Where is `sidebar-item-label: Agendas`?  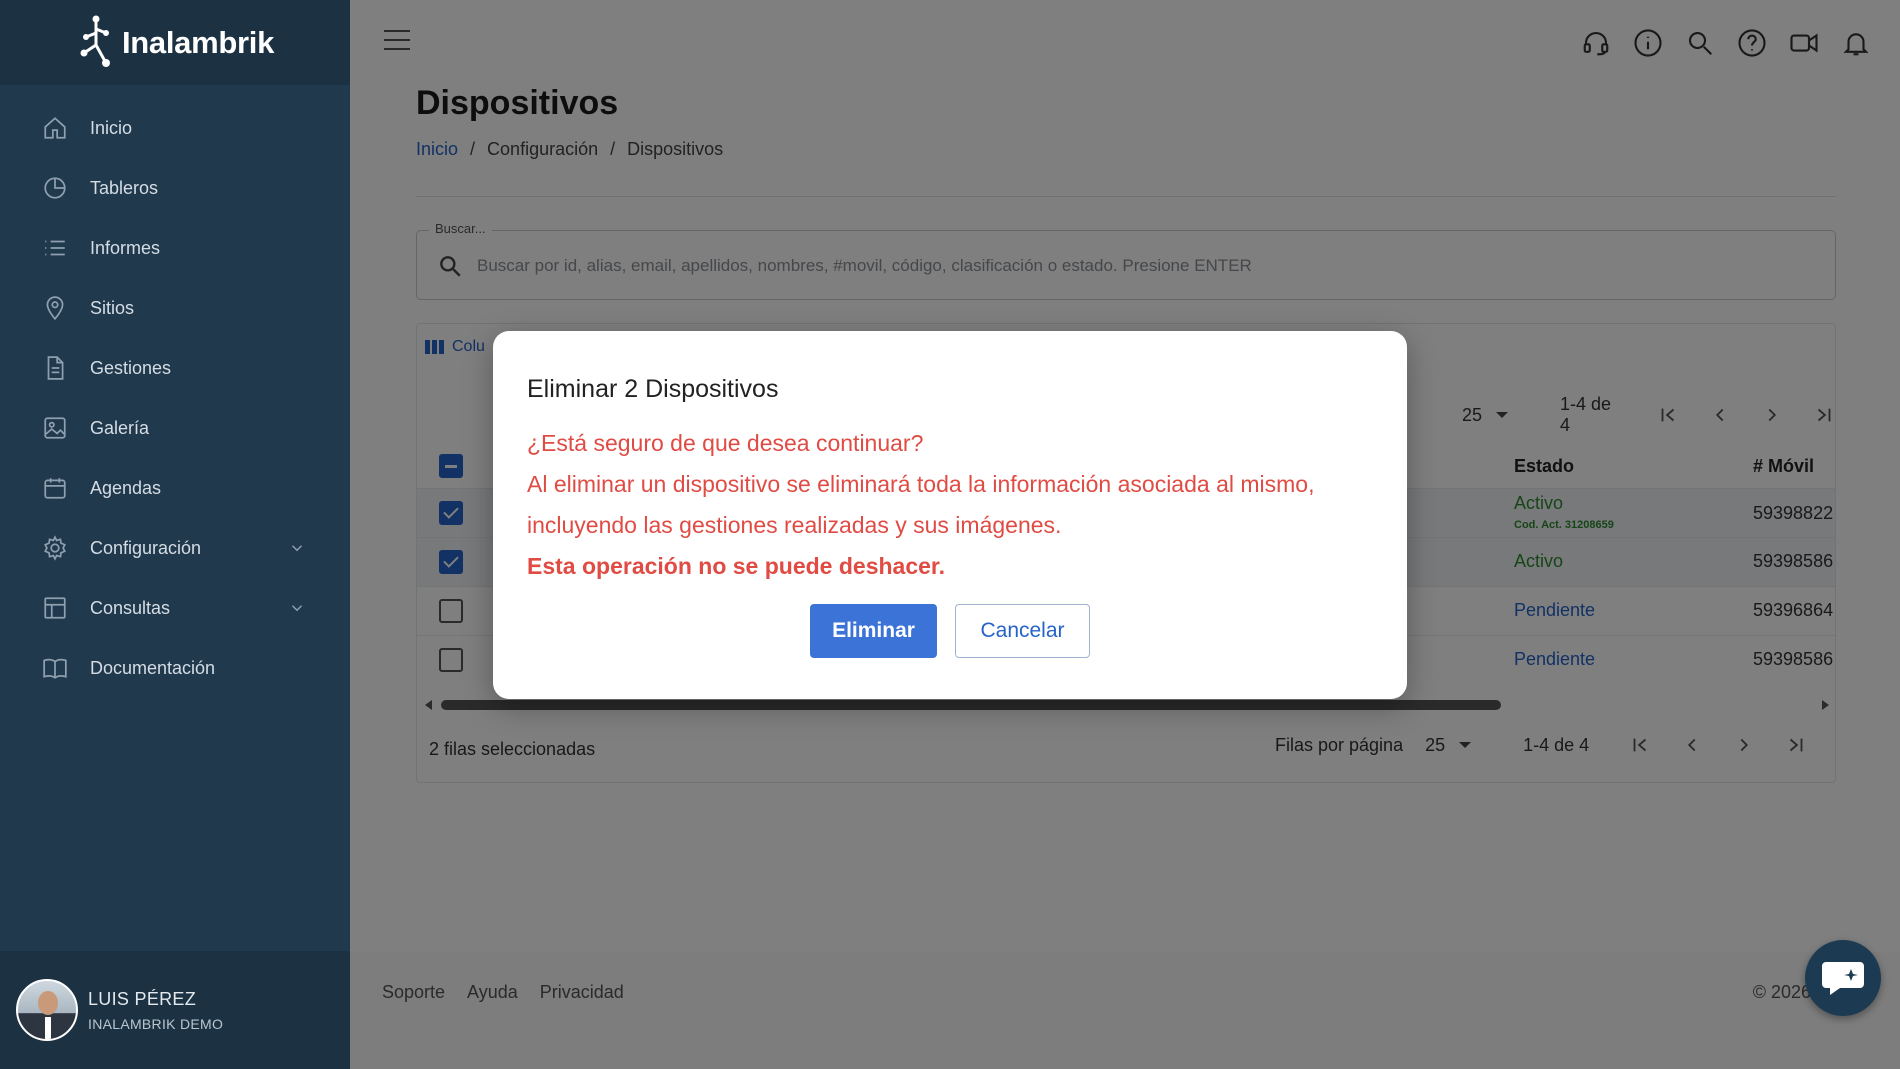 sidebar-item-label: Agendas is located at coordinates (126, 487).